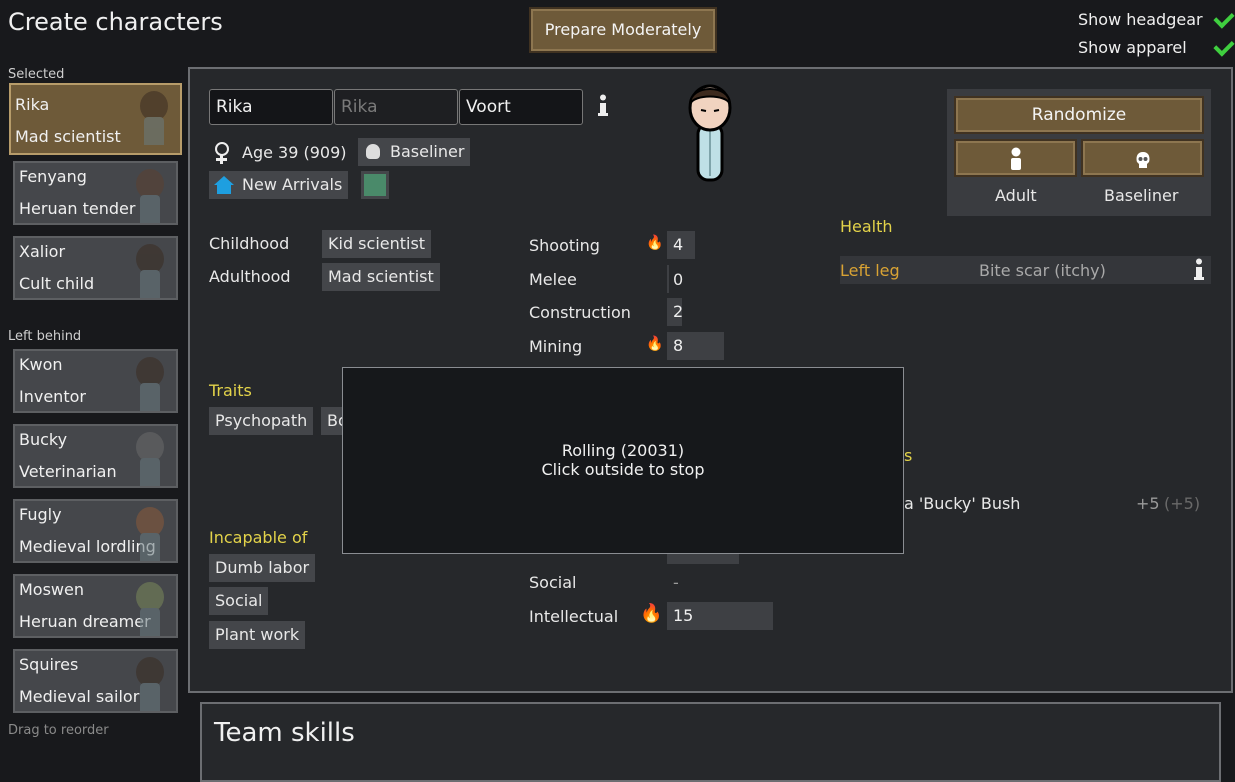  I want to click on health-heading: Health, so click(866, 226).